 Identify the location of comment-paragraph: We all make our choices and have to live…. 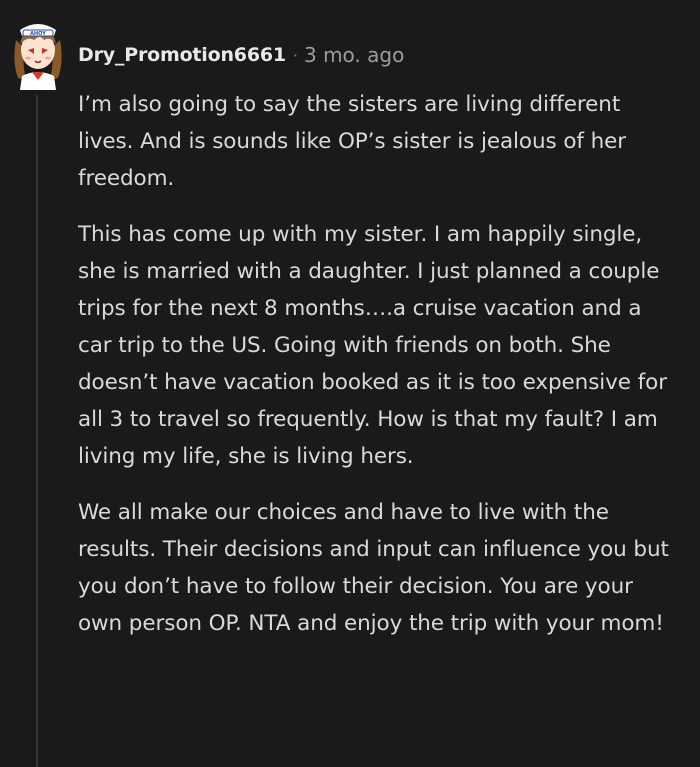
(373, 568).